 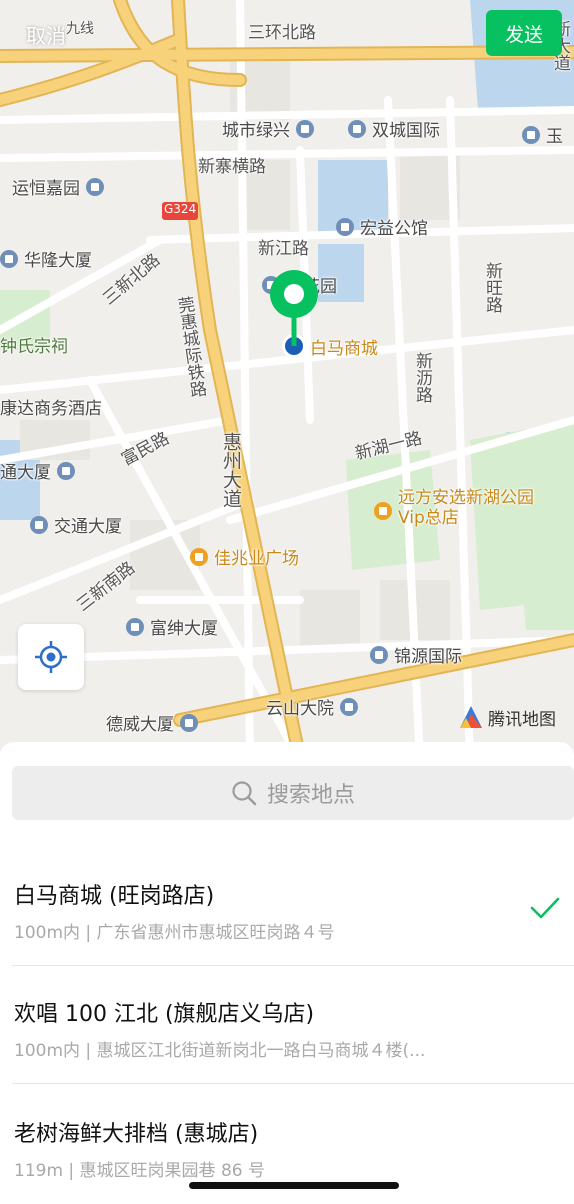 I want to click on home-indicator, so click(x=294, y=1185).